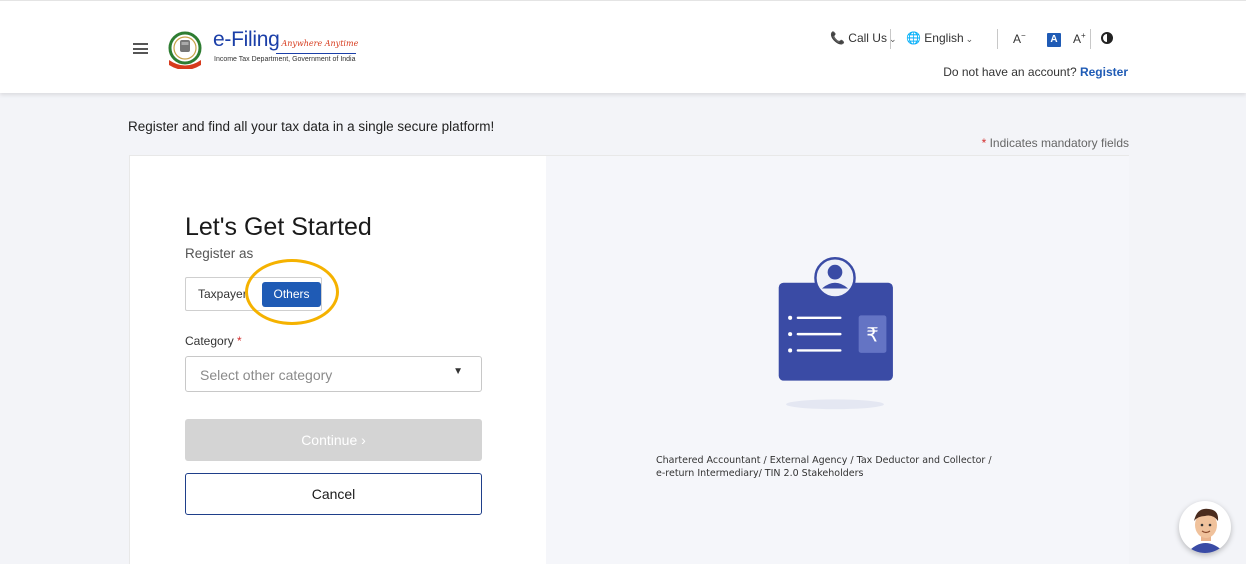  What do you see at coordinates (458, 371) in the screenshot?
I see `caret-down-icon: ▼` at bounding box center [458, 371].